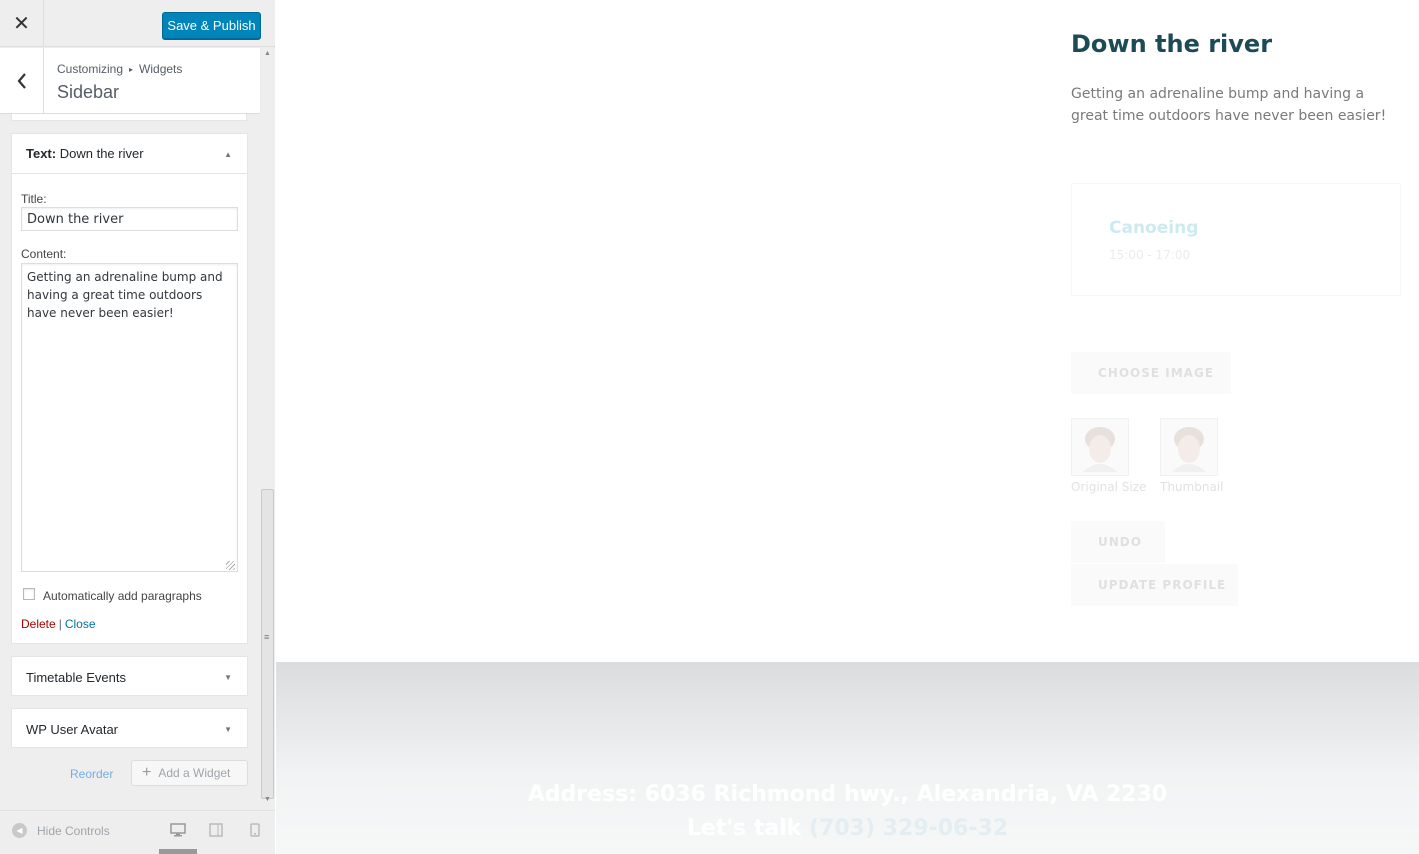 This screenshot has width=1419, height=854. I want to click on panel-scrollbar: ▲ ≡ ▼, so click(267, 429).